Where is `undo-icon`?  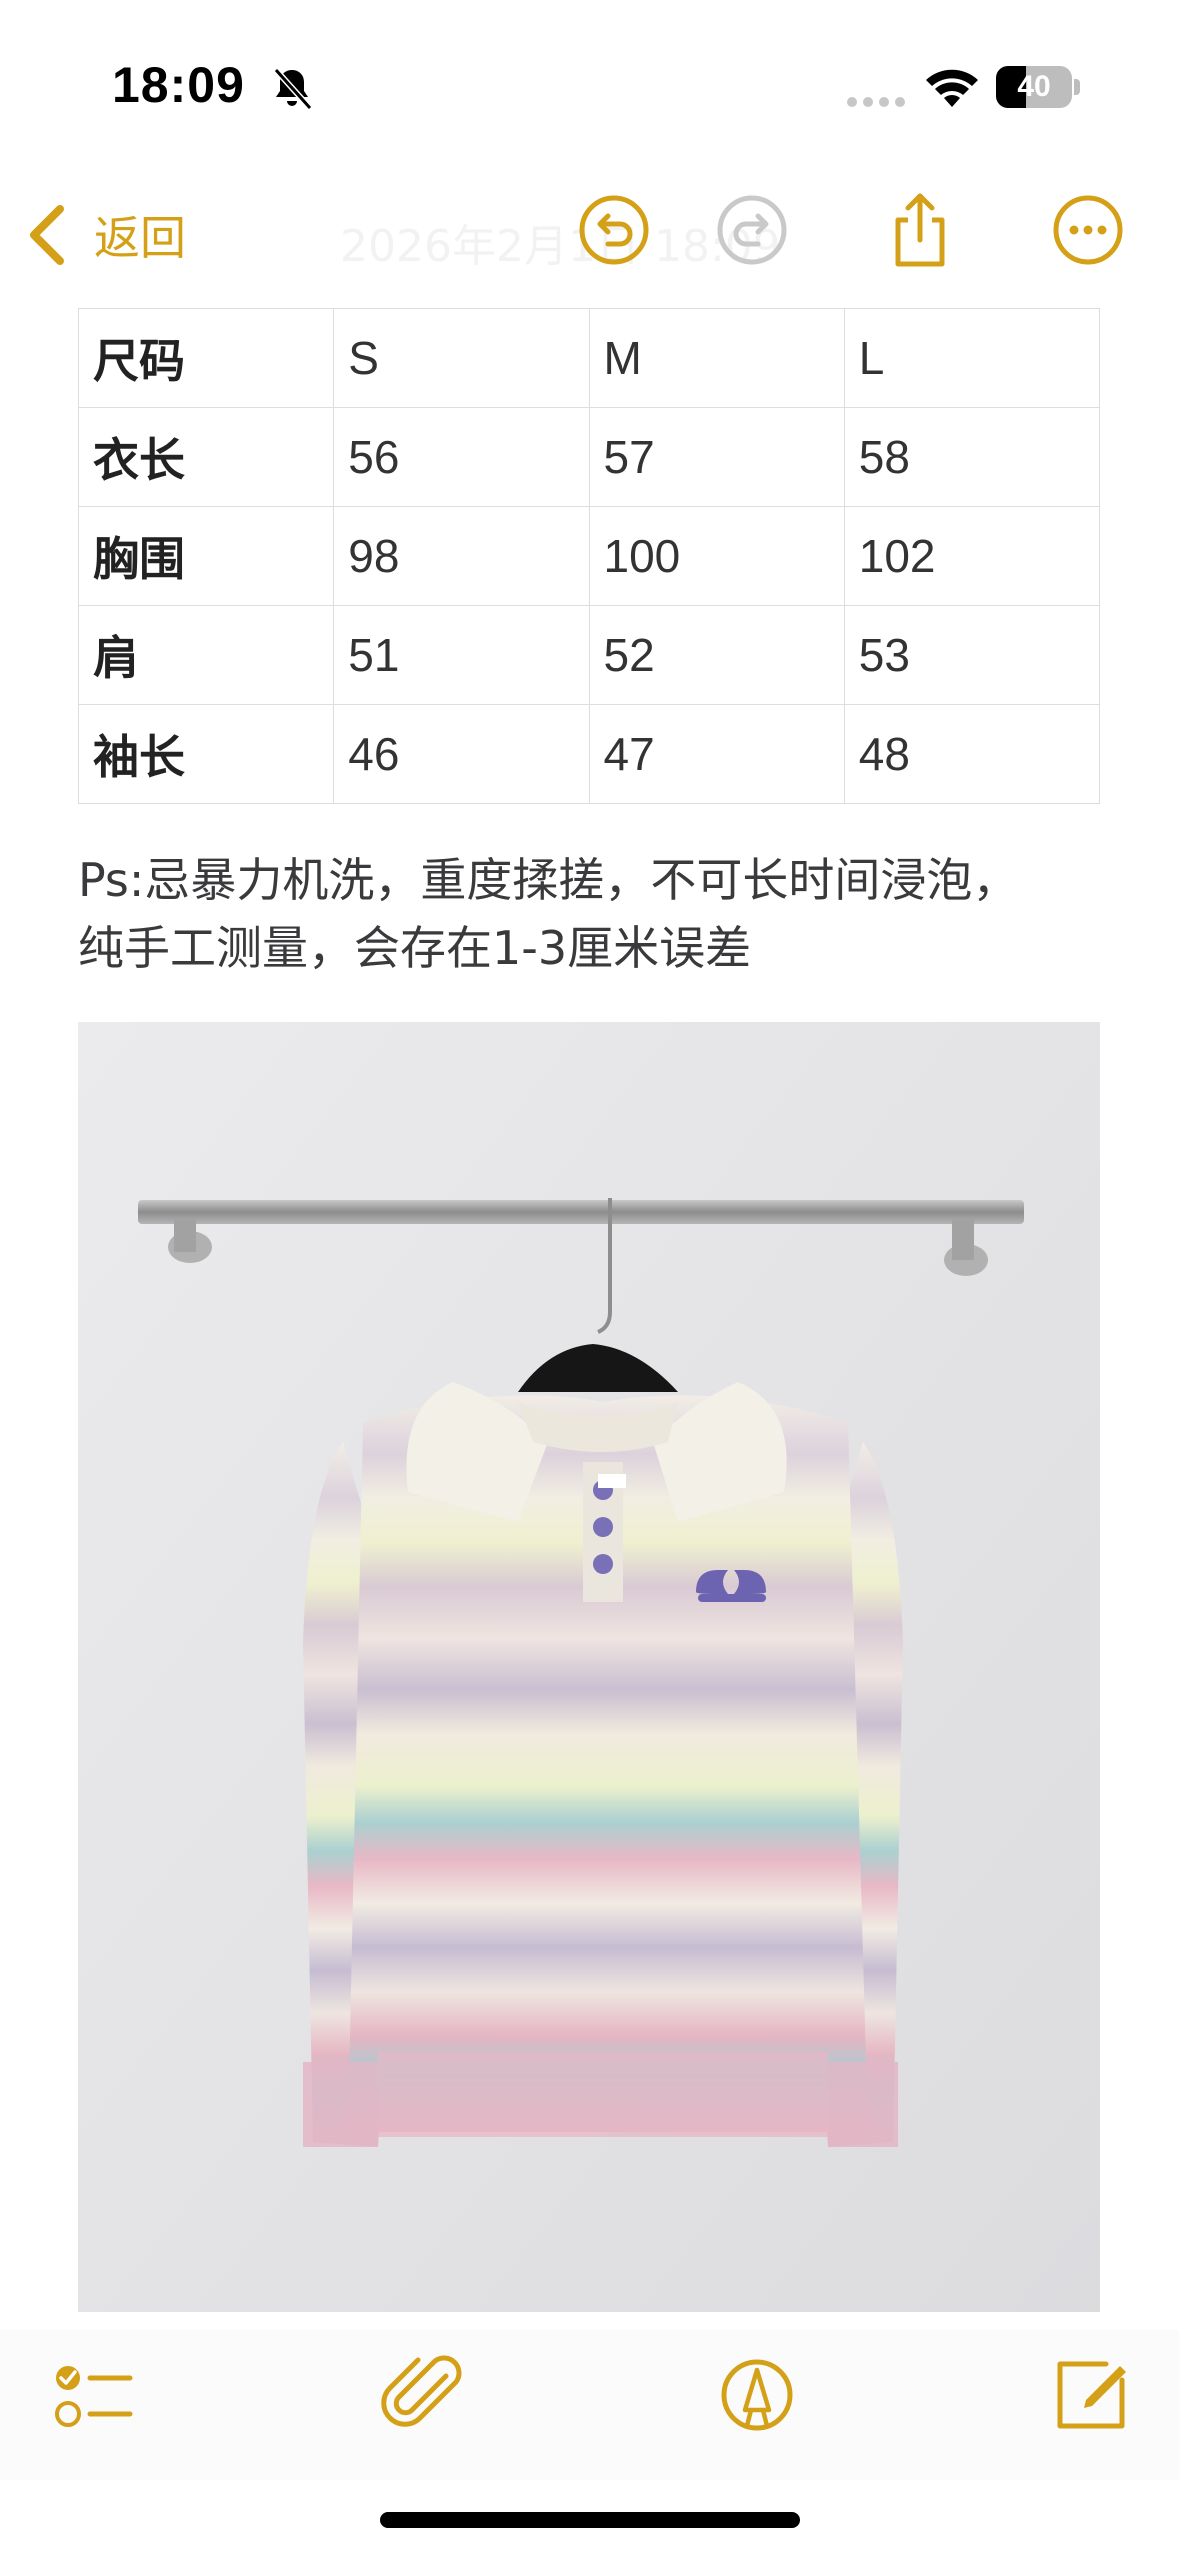 undo-icon is located at coordinates (614, 230).